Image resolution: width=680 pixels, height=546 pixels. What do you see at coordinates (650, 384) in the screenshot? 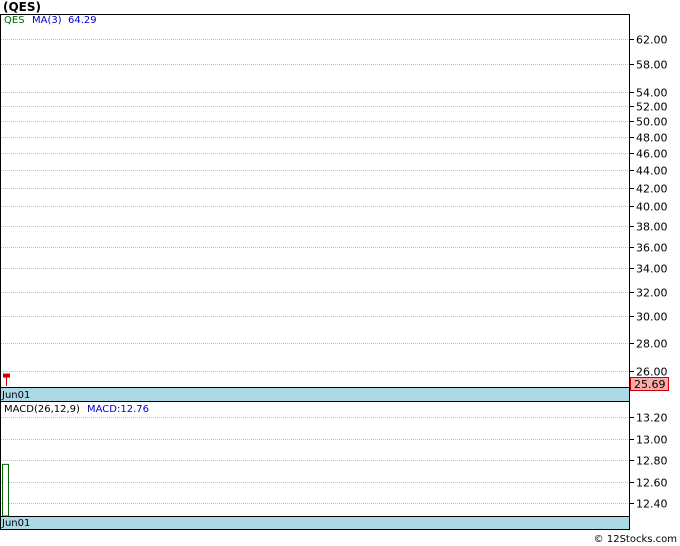
I see `last-price-label: 25.69` at bounding box center [650, 384].